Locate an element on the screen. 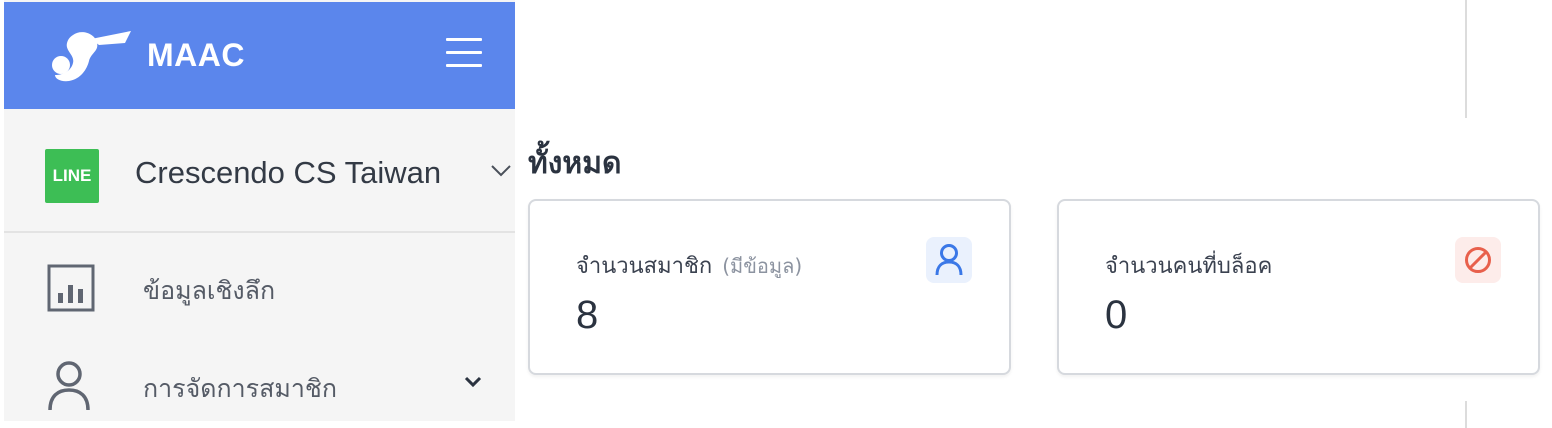 The image size is (1552, 428). account-selector: LINE Crescendo CS Taiwan is located at coordinates (259, 171).